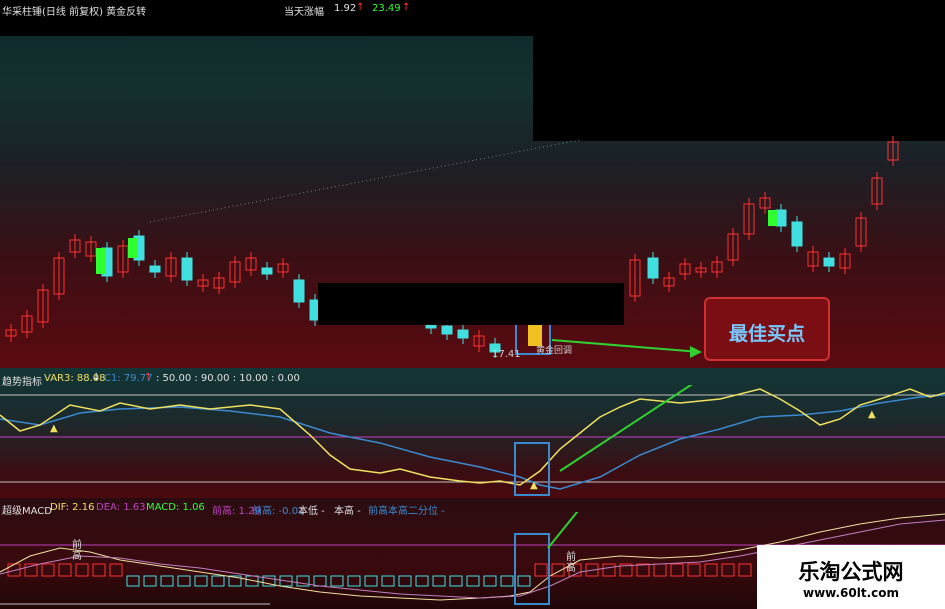 This screenshot has width=945, height=609. What do you see at coordinates (766, 334) in the screenshot?
I see `best-buy-text: 最佳买点` at bounding box center [766, 334].